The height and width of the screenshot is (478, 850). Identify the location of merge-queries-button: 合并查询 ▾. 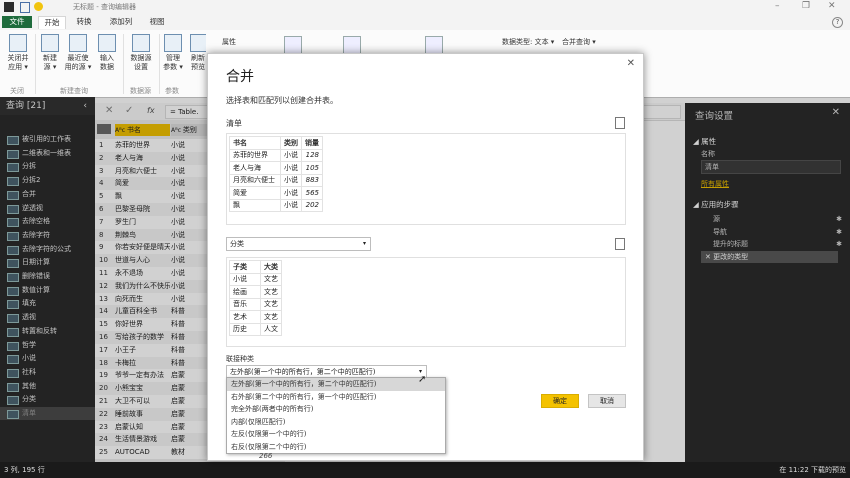
(579, 42).